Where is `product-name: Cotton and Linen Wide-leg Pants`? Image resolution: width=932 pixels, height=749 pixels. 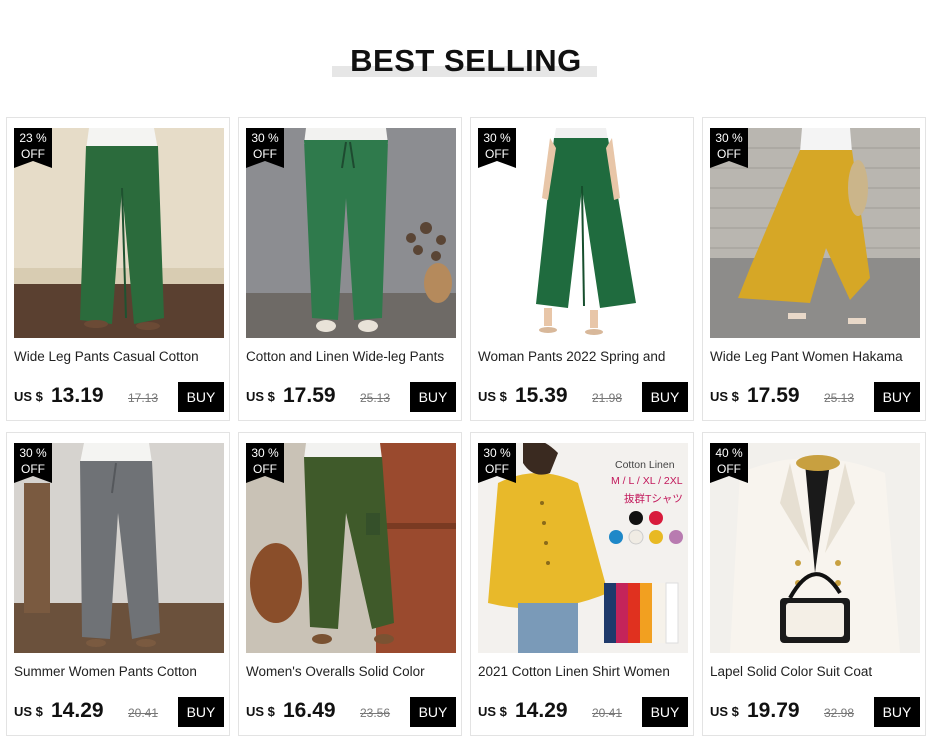
product-name: Cotton and Linen Wide-leg Pants is located at coordinates (352, 356).